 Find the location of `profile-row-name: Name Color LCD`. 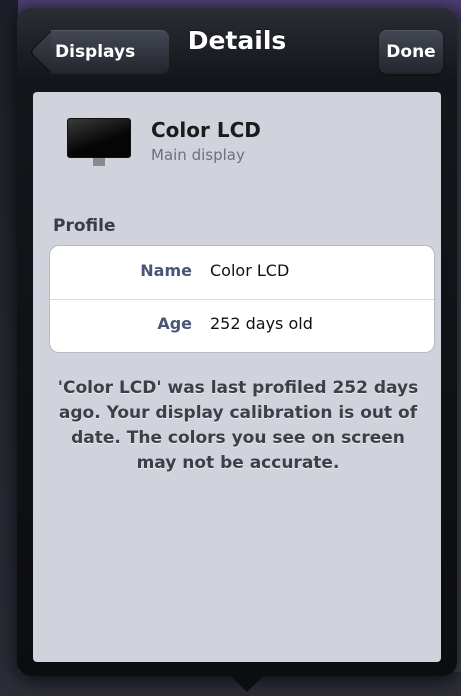

profile-row-name: Name Color LCD is located at coordinates (242, 273).